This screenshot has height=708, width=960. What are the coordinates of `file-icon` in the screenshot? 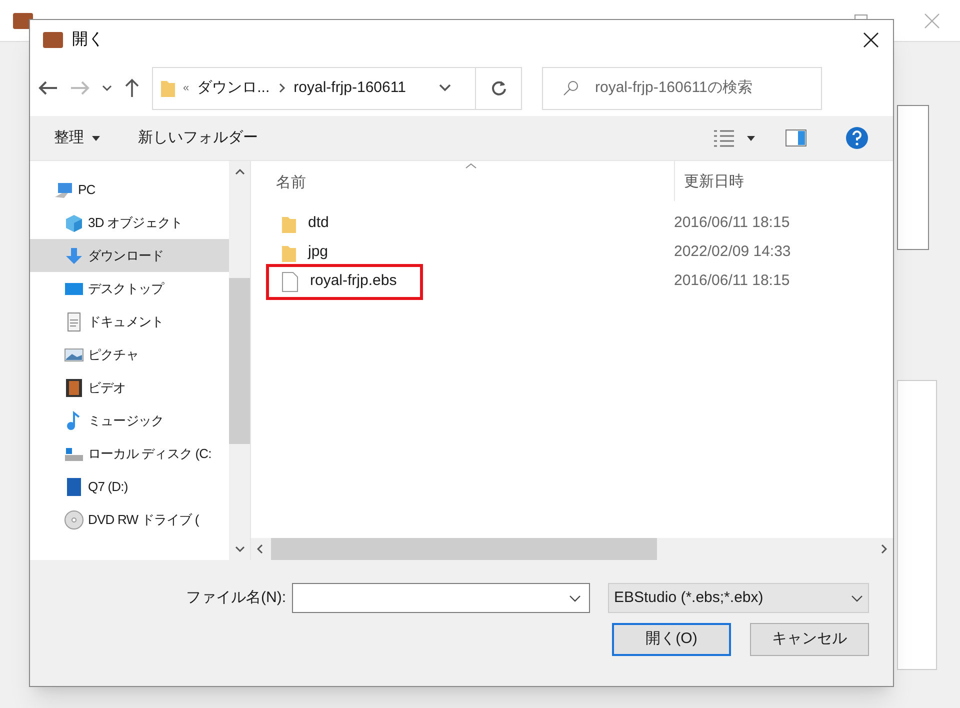 It's located at (290, 282).